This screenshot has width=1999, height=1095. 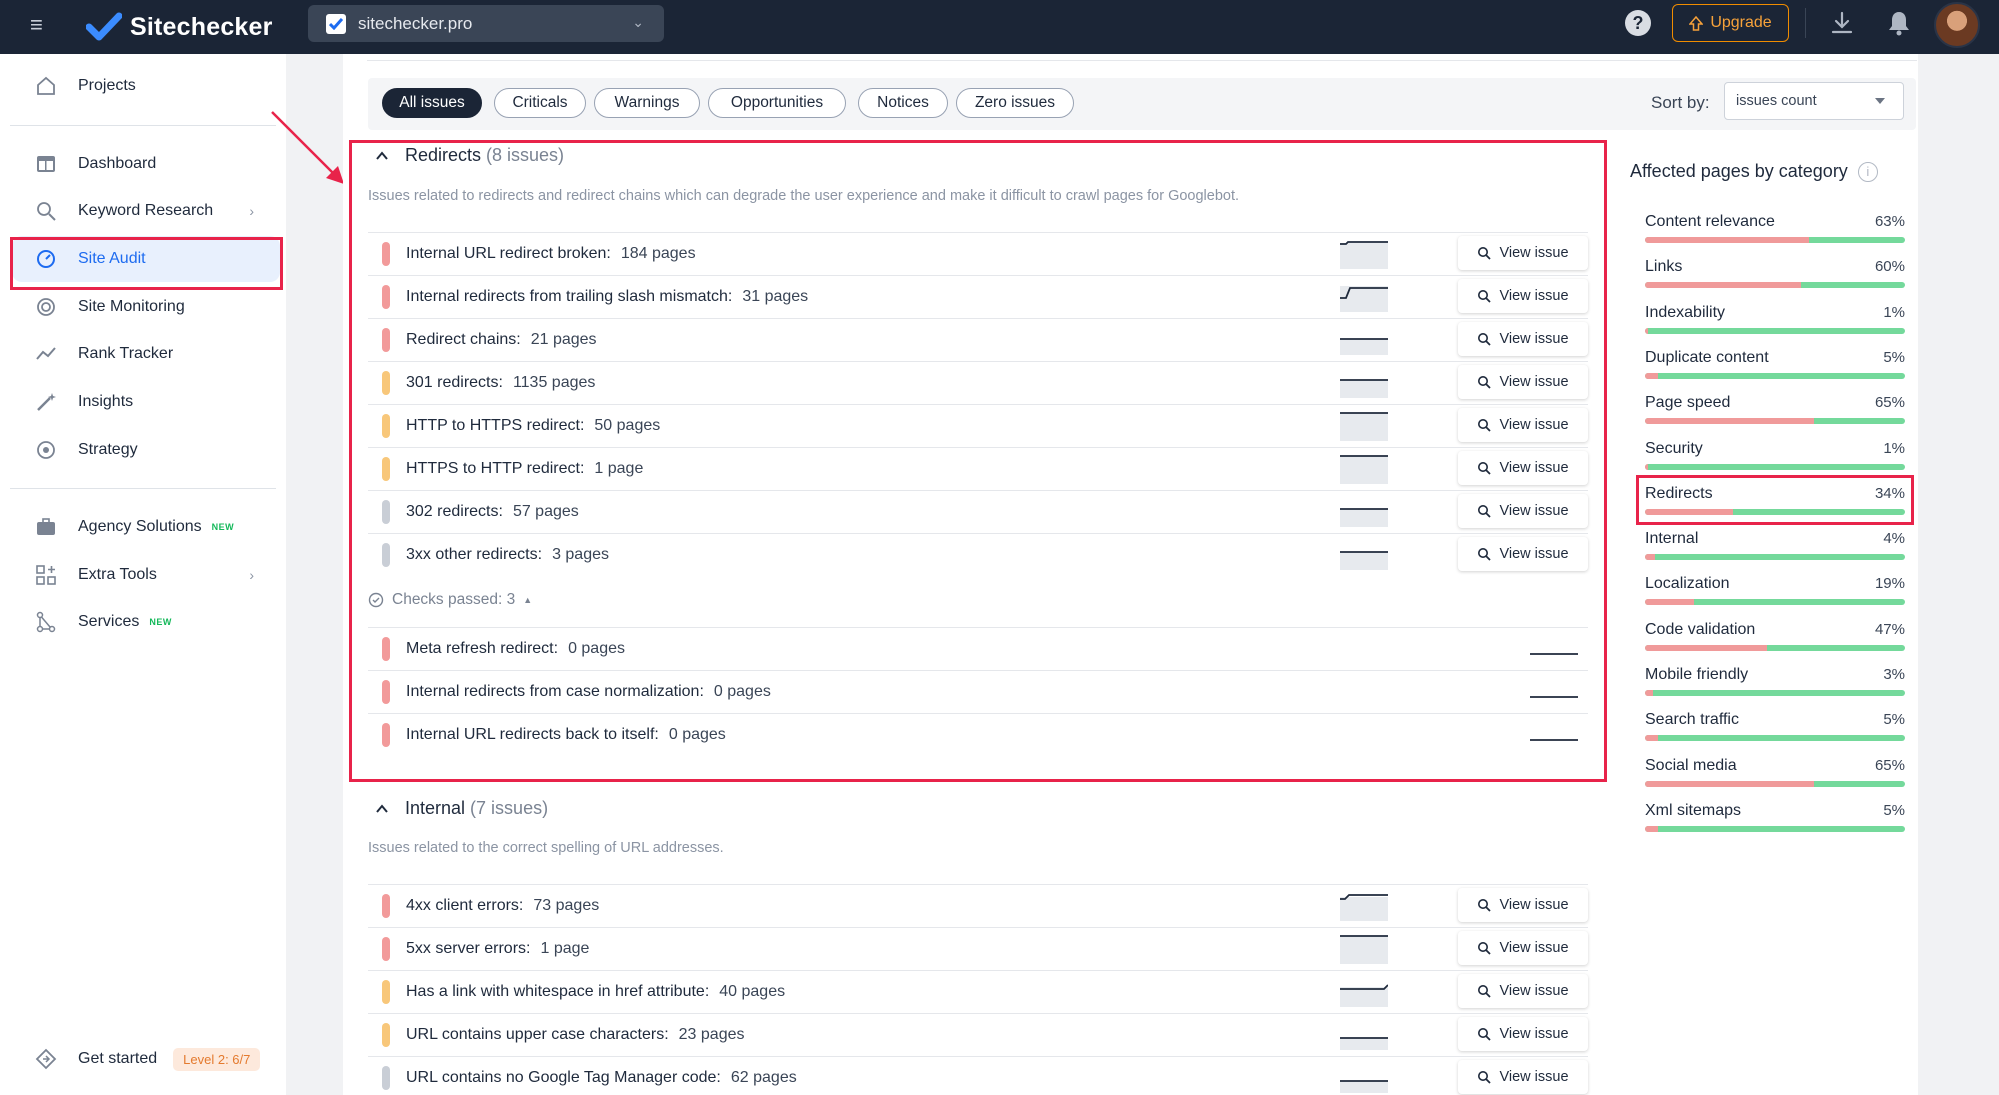 I want to click on category-name: Content relevance, so click(x=1710, y=221).